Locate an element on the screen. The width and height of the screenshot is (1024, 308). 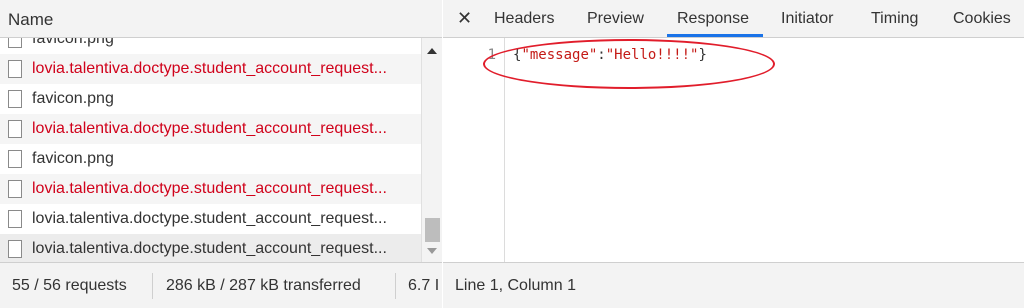
scrollbar-thumb is located at coordinates (432, 230).